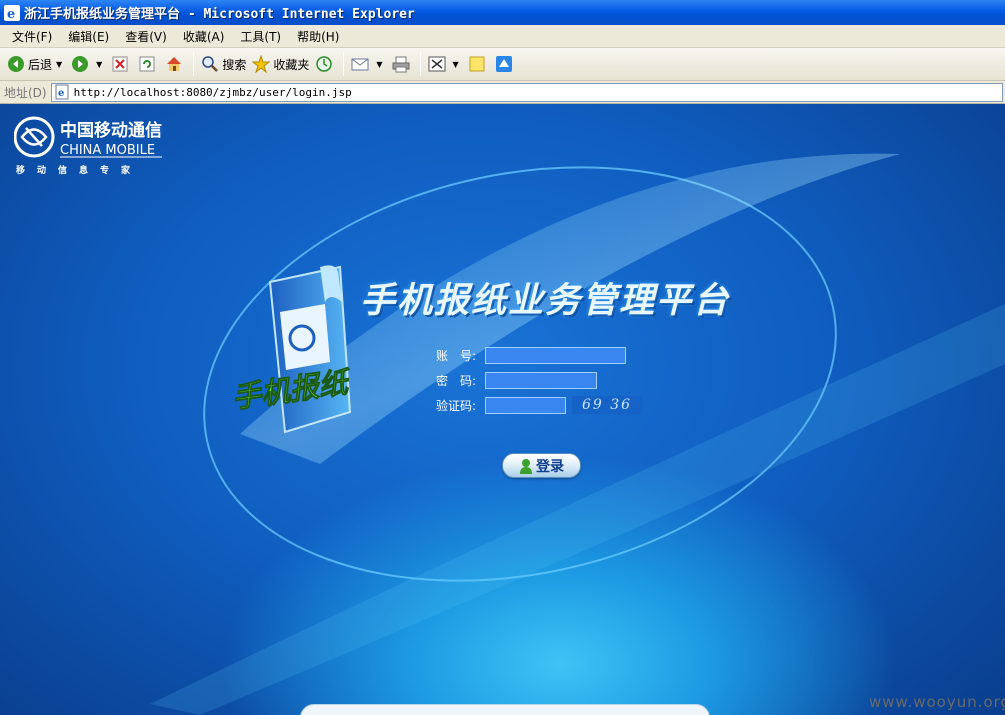  I want to click on stop-icon, so click(120, 64).